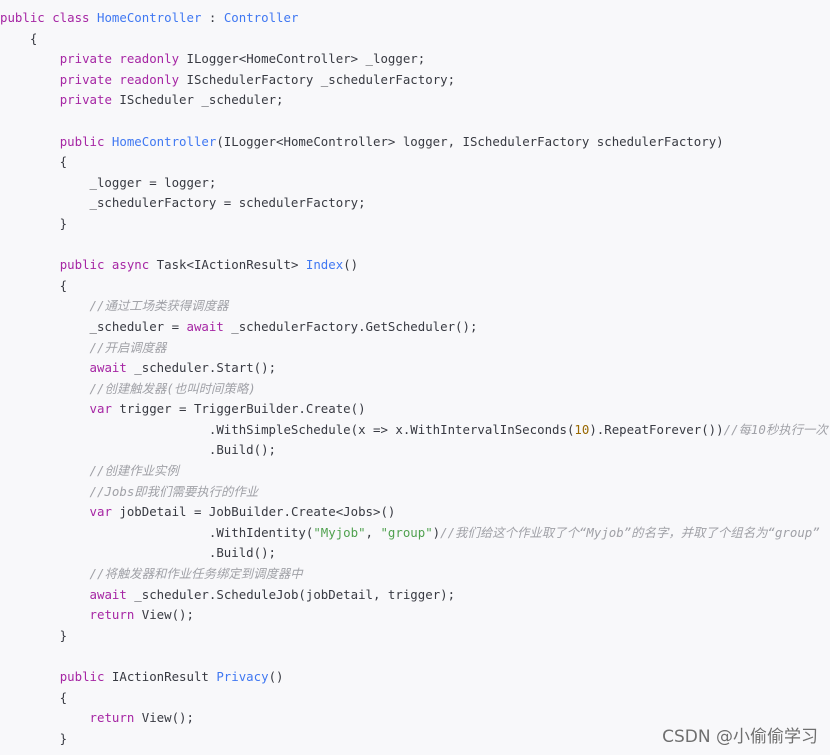 The height and width of the screenshot is (755, 830). Describe the element at coordinates (134, 471) in the screenshot. I see `code-token: //创建作业实例` at that location.